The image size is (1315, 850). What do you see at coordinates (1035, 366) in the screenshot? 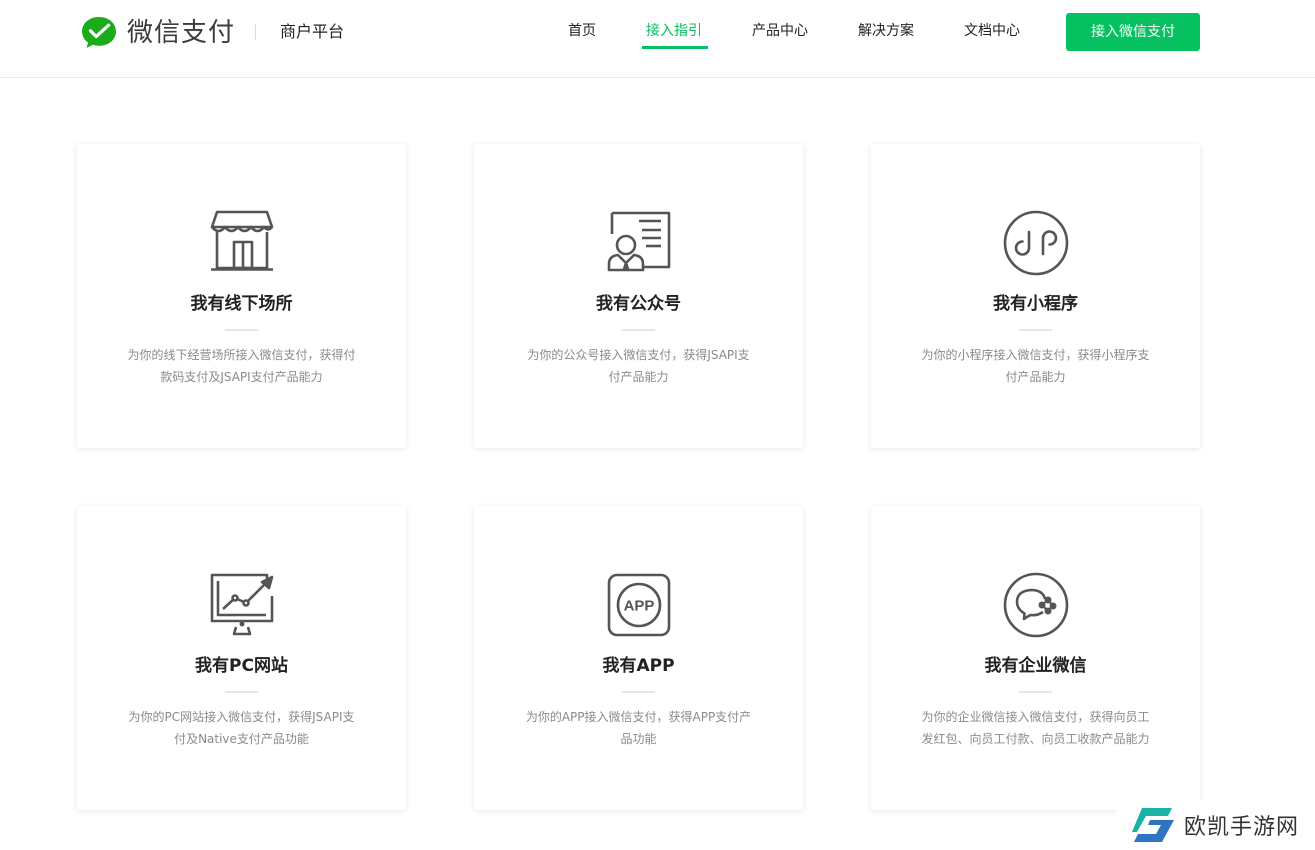
I see `card-description: 为你的小程序接入微信支付，获得小程序支付产品能力` at bounding box center [1035, 366].